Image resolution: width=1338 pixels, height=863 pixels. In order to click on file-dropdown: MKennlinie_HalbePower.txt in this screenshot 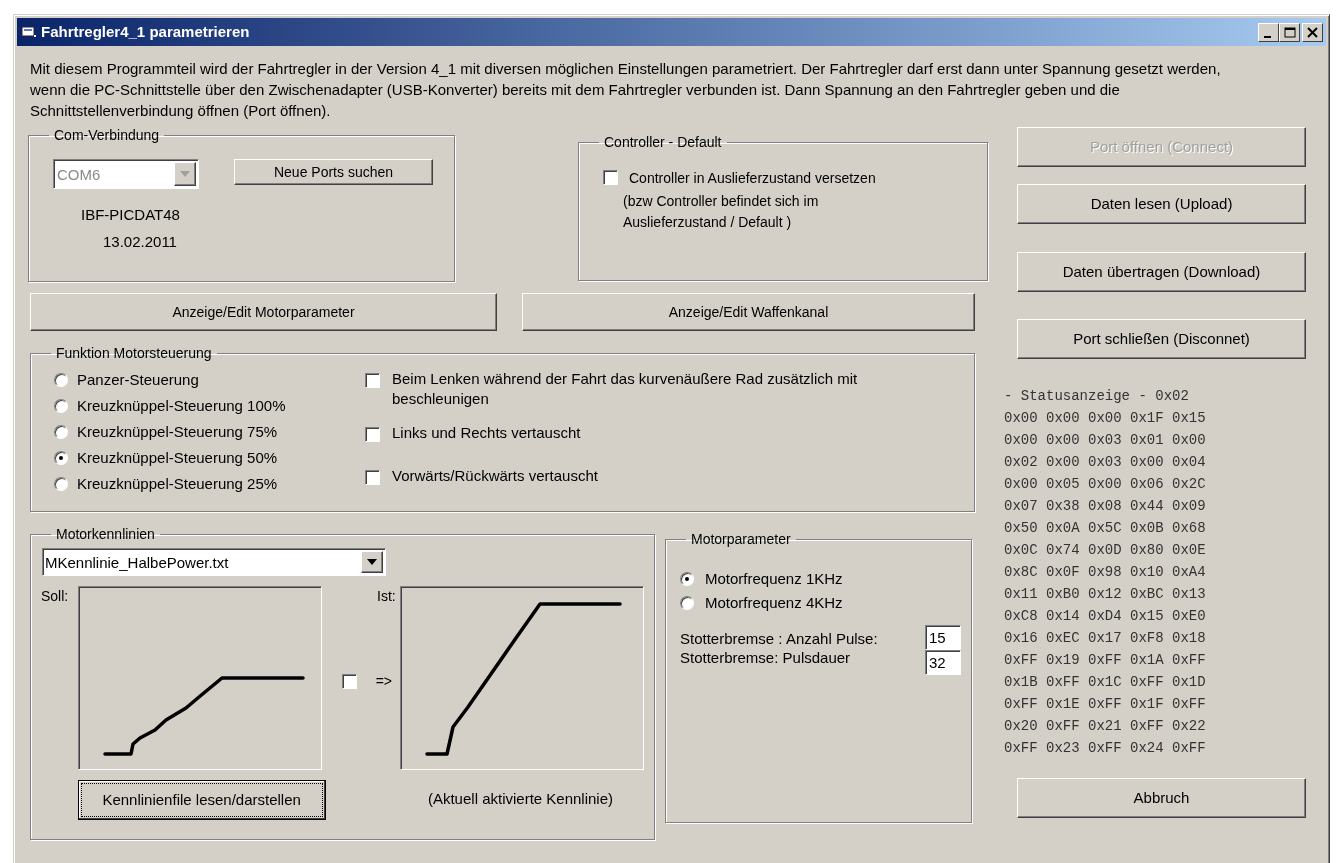, I will do `click(214, 562)`.